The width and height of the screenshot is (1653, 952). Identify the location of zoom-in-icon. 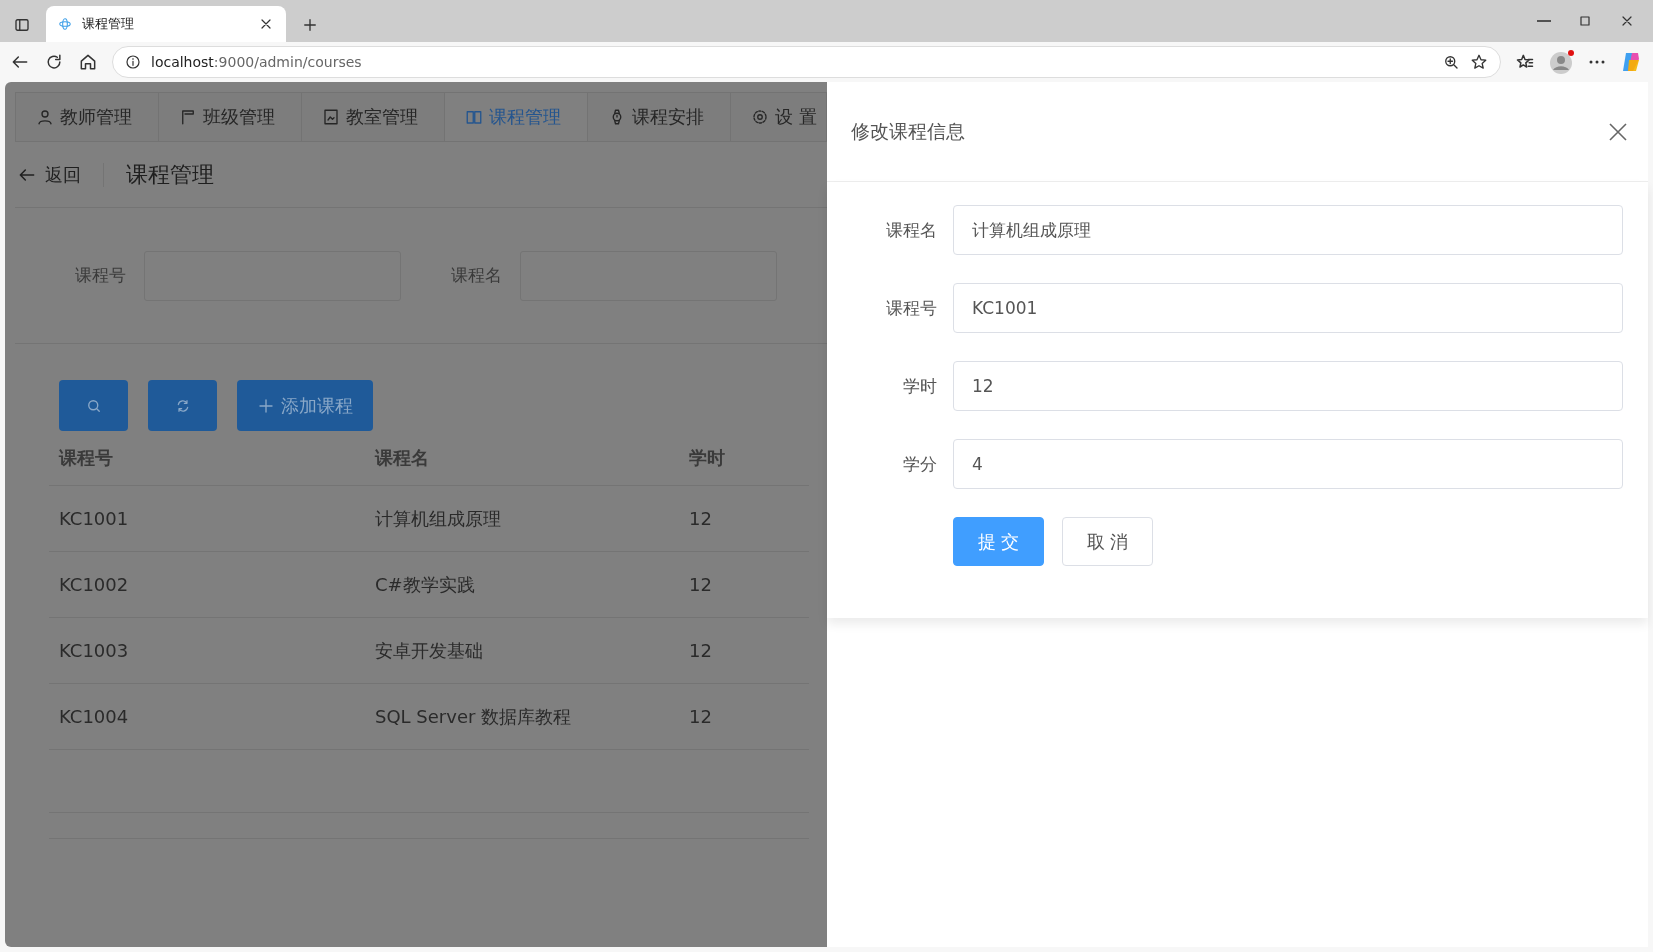
(1451, 62).